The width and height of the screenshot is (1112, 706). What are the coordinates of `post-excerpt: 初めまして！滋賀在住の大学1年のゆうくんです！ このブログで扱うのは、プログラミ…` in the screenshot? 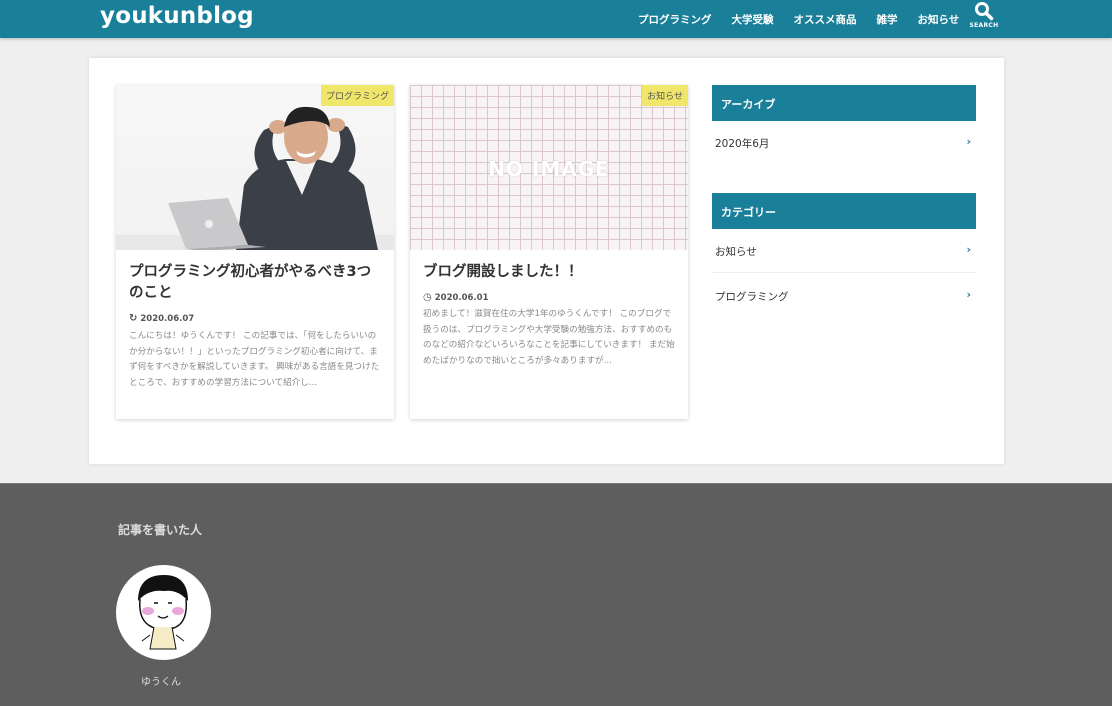 It's located at (549, 338).